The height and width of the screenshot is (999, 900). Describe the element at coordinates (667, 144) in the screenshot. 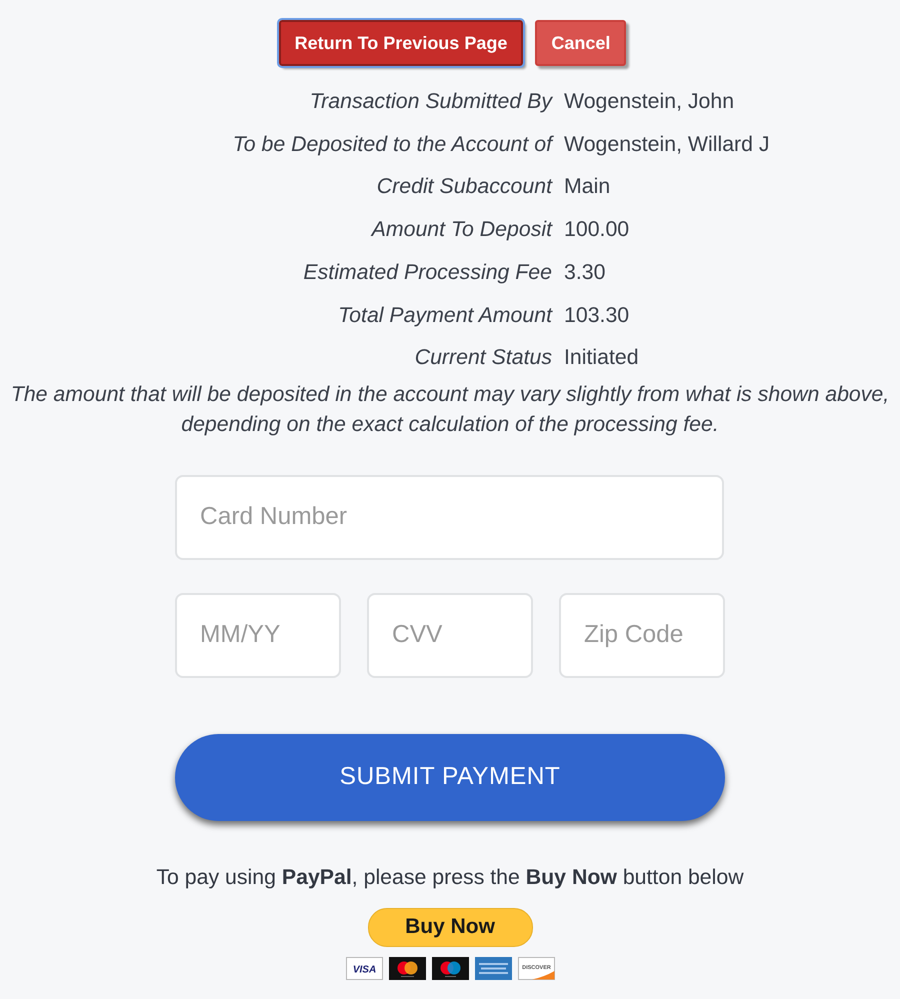

I see `detail-value: Wogenstein, Willard J` at that location.